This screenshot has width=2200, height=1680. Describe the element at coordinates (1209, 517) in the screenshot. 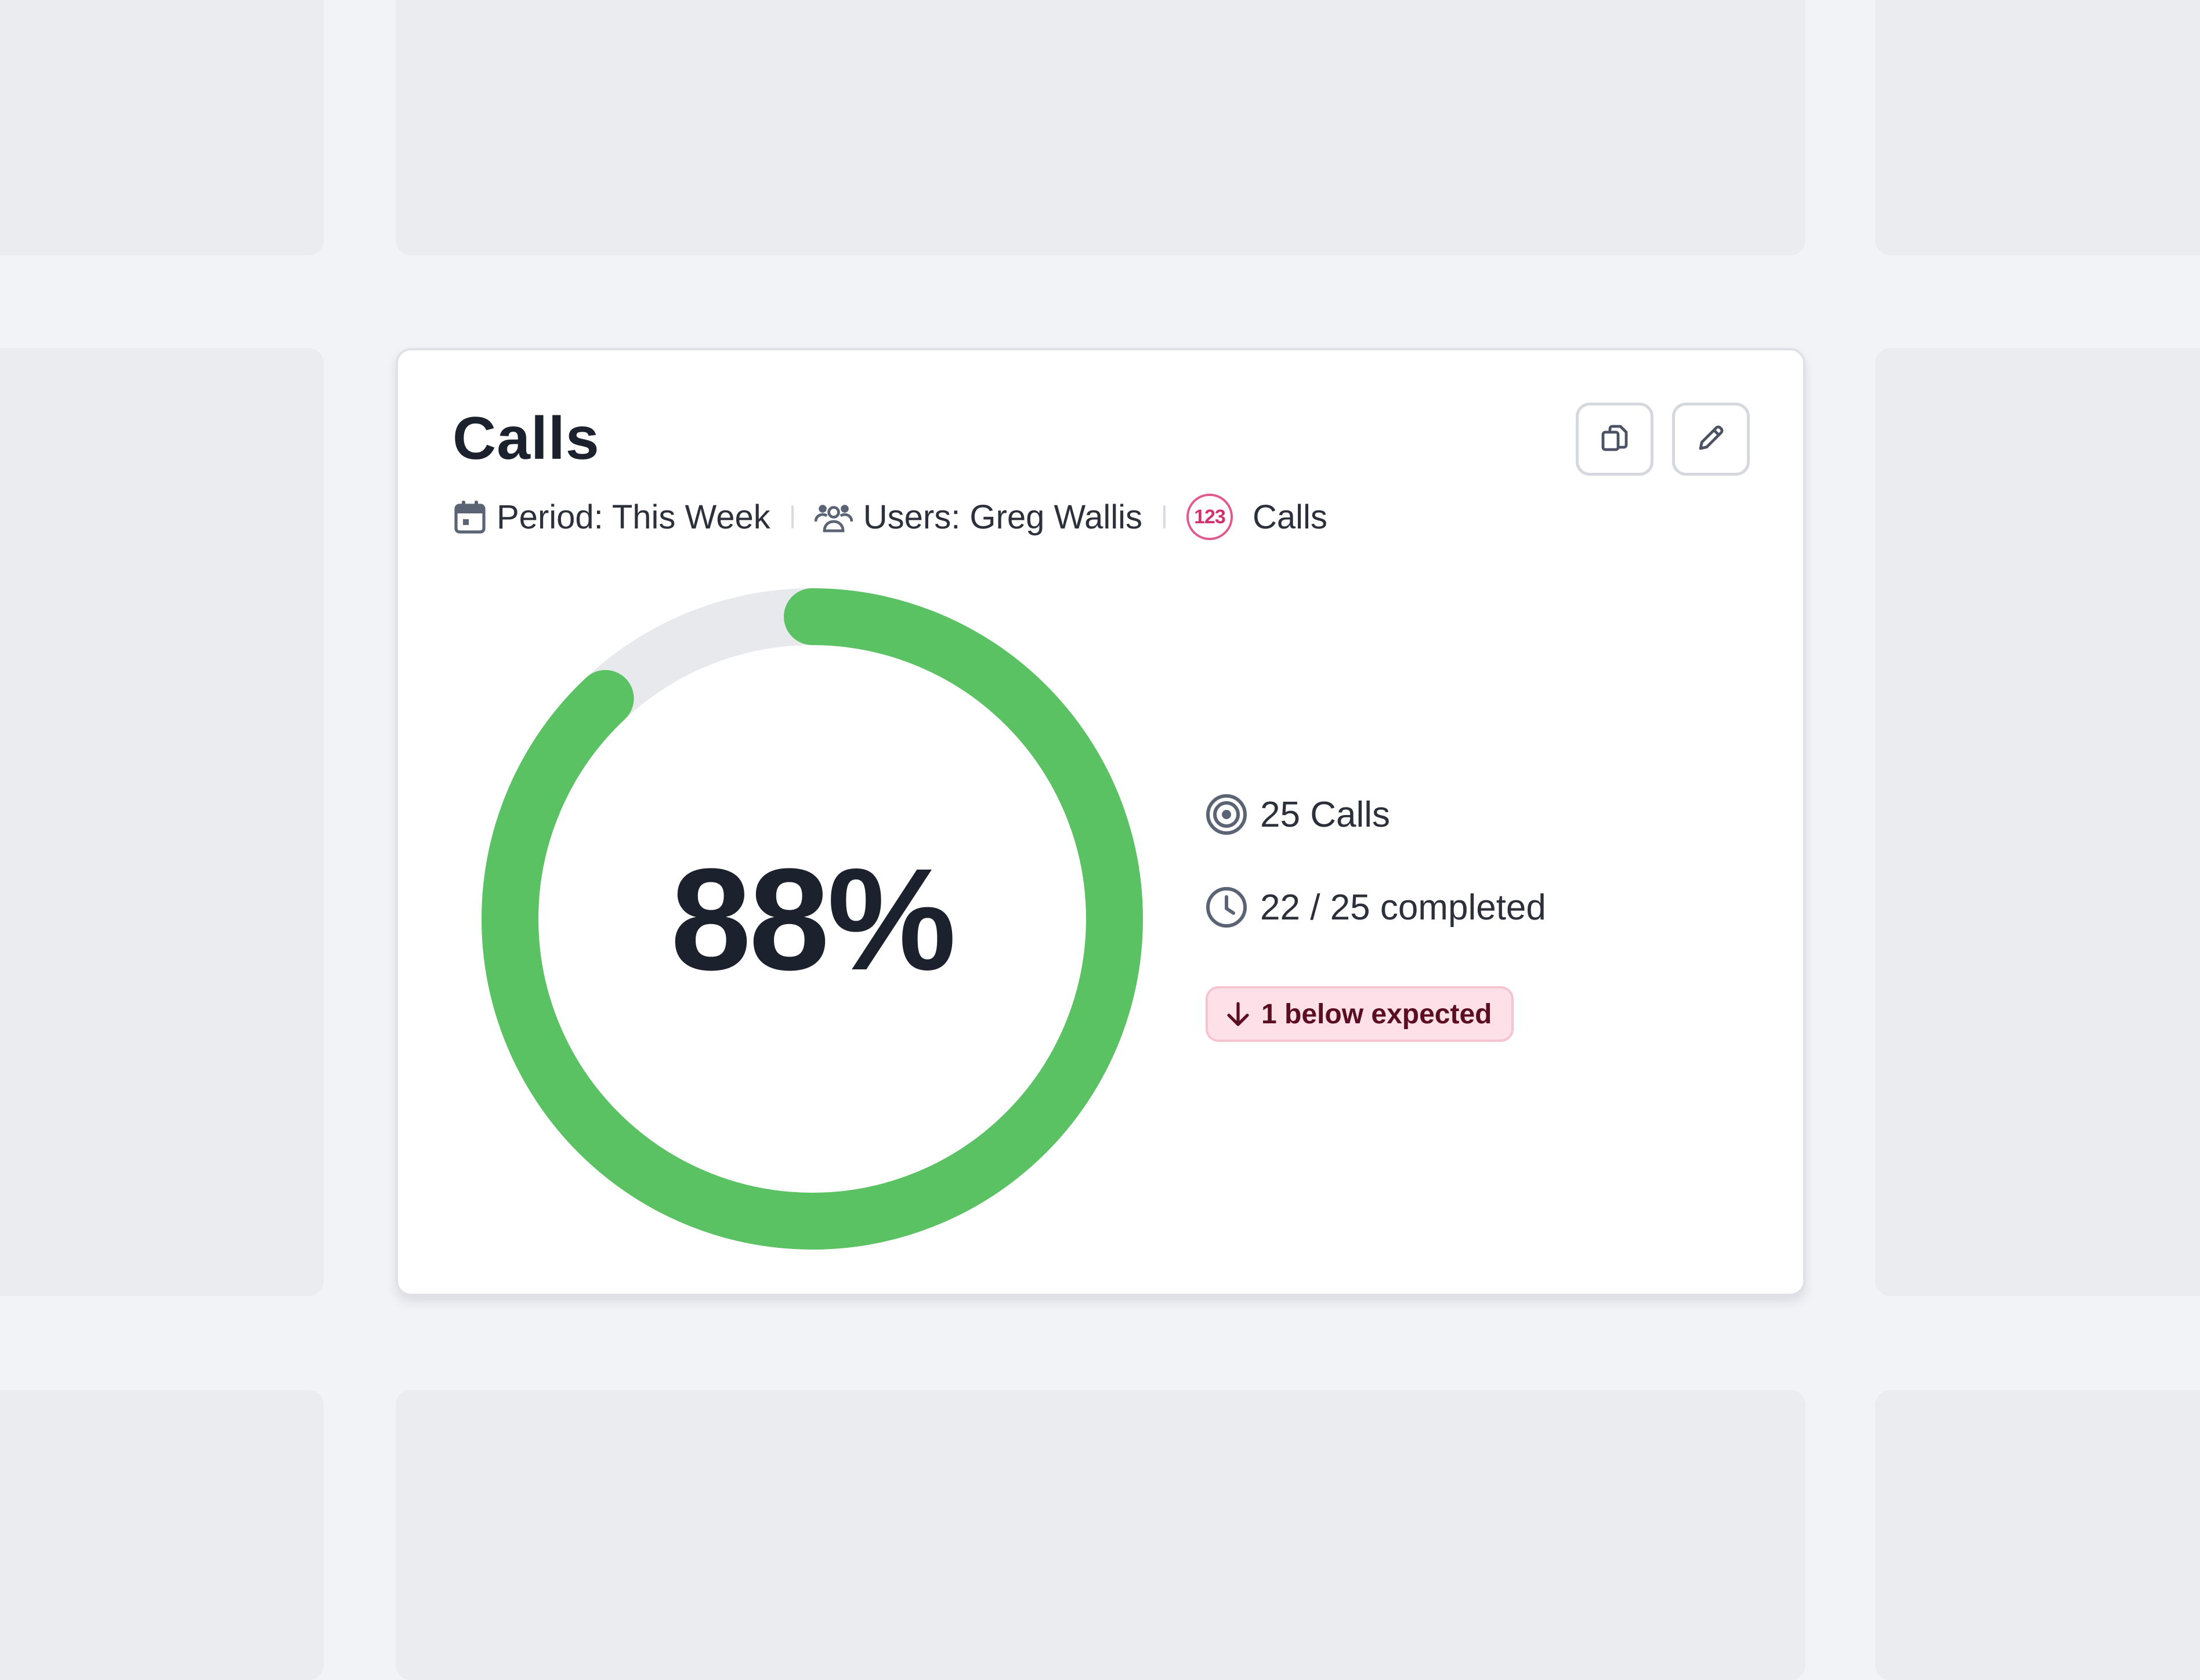

I see `metric-number-badge: 123` at that location.